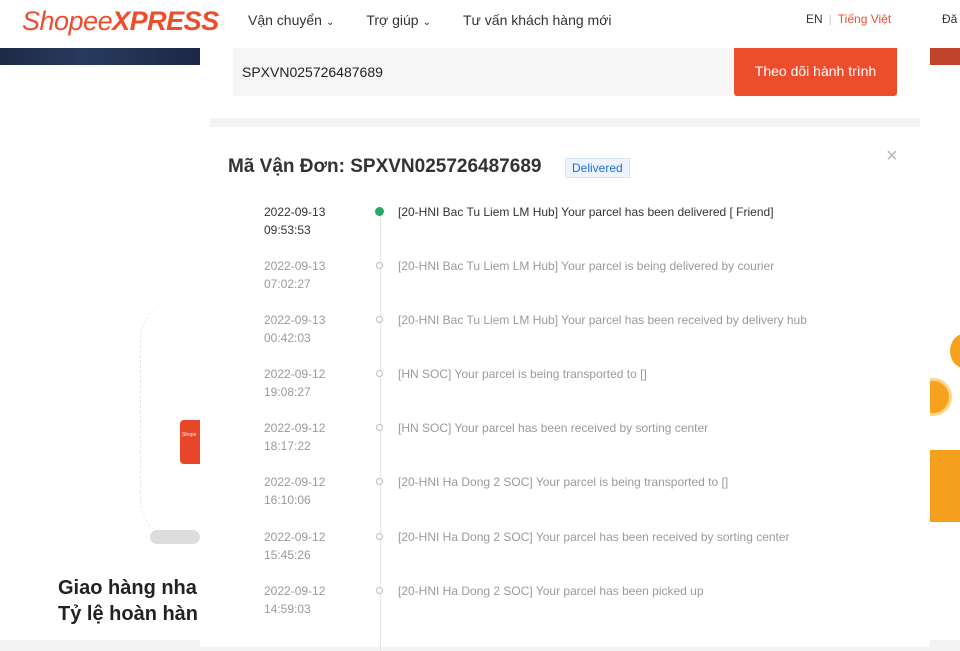  I want to click on nav-item-label: Vận chuyển, so click(285, 20).